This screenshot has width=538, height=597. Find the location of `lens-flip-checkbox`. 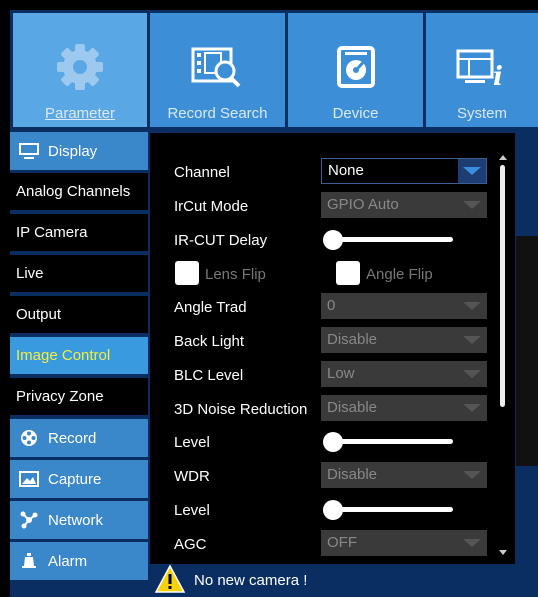

lens-flip-checkbox is located at coordinates (187, 273).